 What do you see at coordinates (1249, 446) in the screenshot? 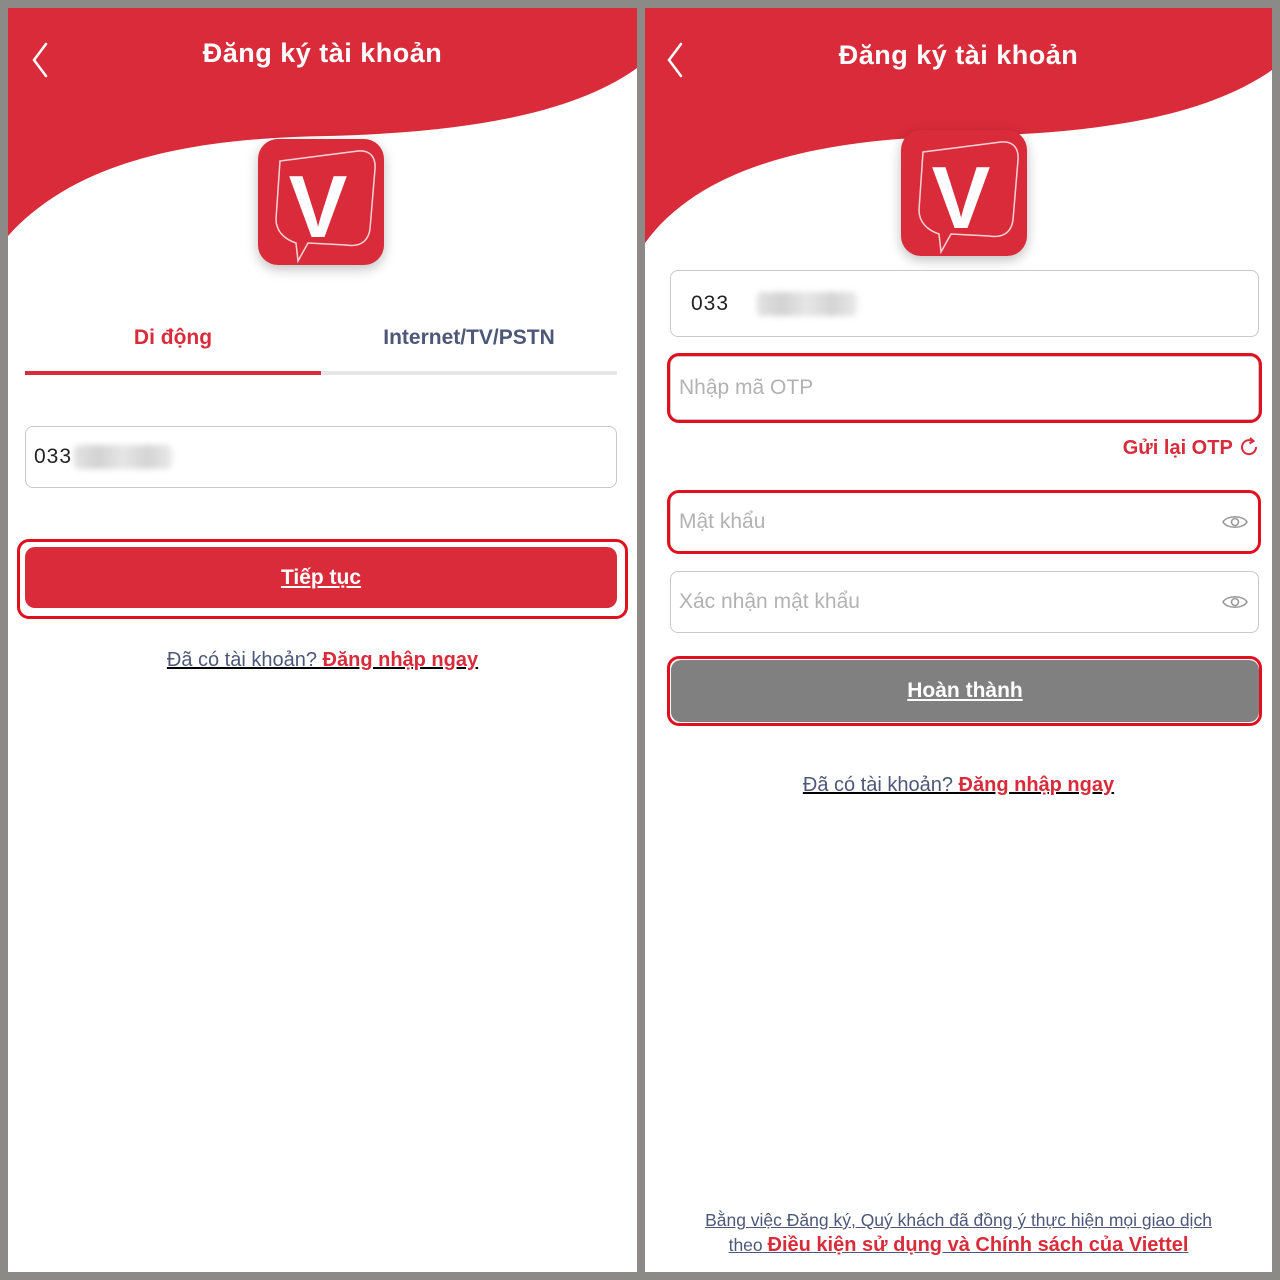
I see `refresh-icon` at bounding box center [1249, 446].